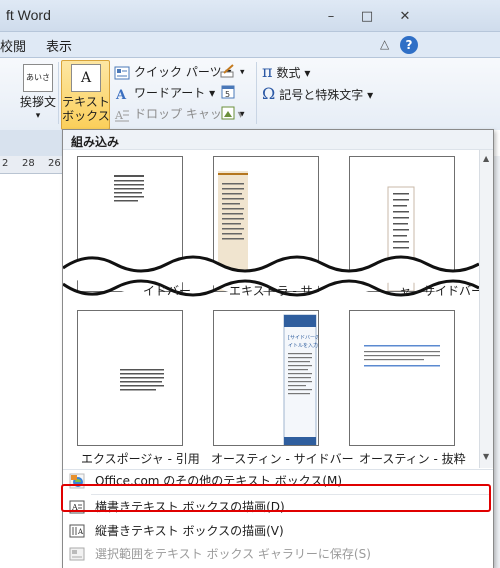 Image resolution: width=500 pixels, height=568 pixels. Describe the element at coordinates (250, 16) in the screenshot. I see `title-bar: ft Word – □ ✕` at that location.